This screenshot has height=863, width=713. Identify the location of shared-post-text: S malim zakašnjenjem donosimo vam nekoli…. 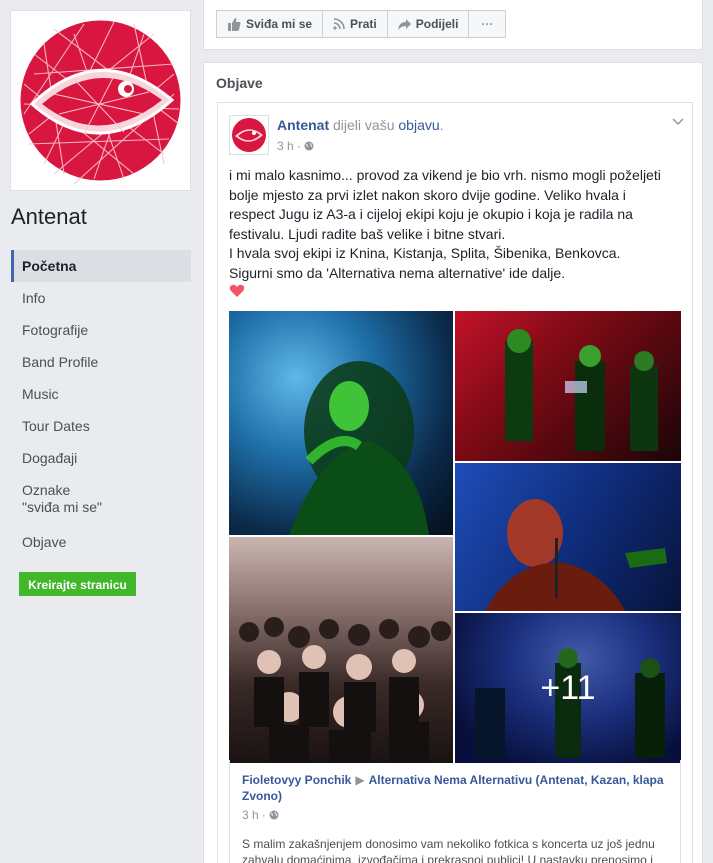
(448, 850).